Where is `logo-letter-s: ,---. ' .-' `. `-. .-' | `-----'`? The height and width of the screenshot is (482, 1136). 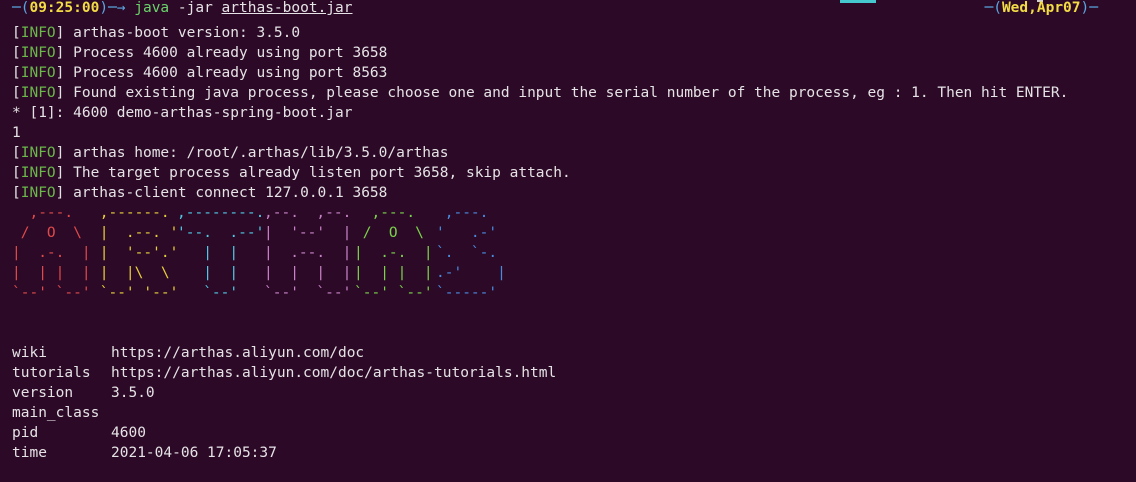
logo-letter-s: ,---. ' .-' `. `-. .-' | `-----' is located at coordinates (471, 253).